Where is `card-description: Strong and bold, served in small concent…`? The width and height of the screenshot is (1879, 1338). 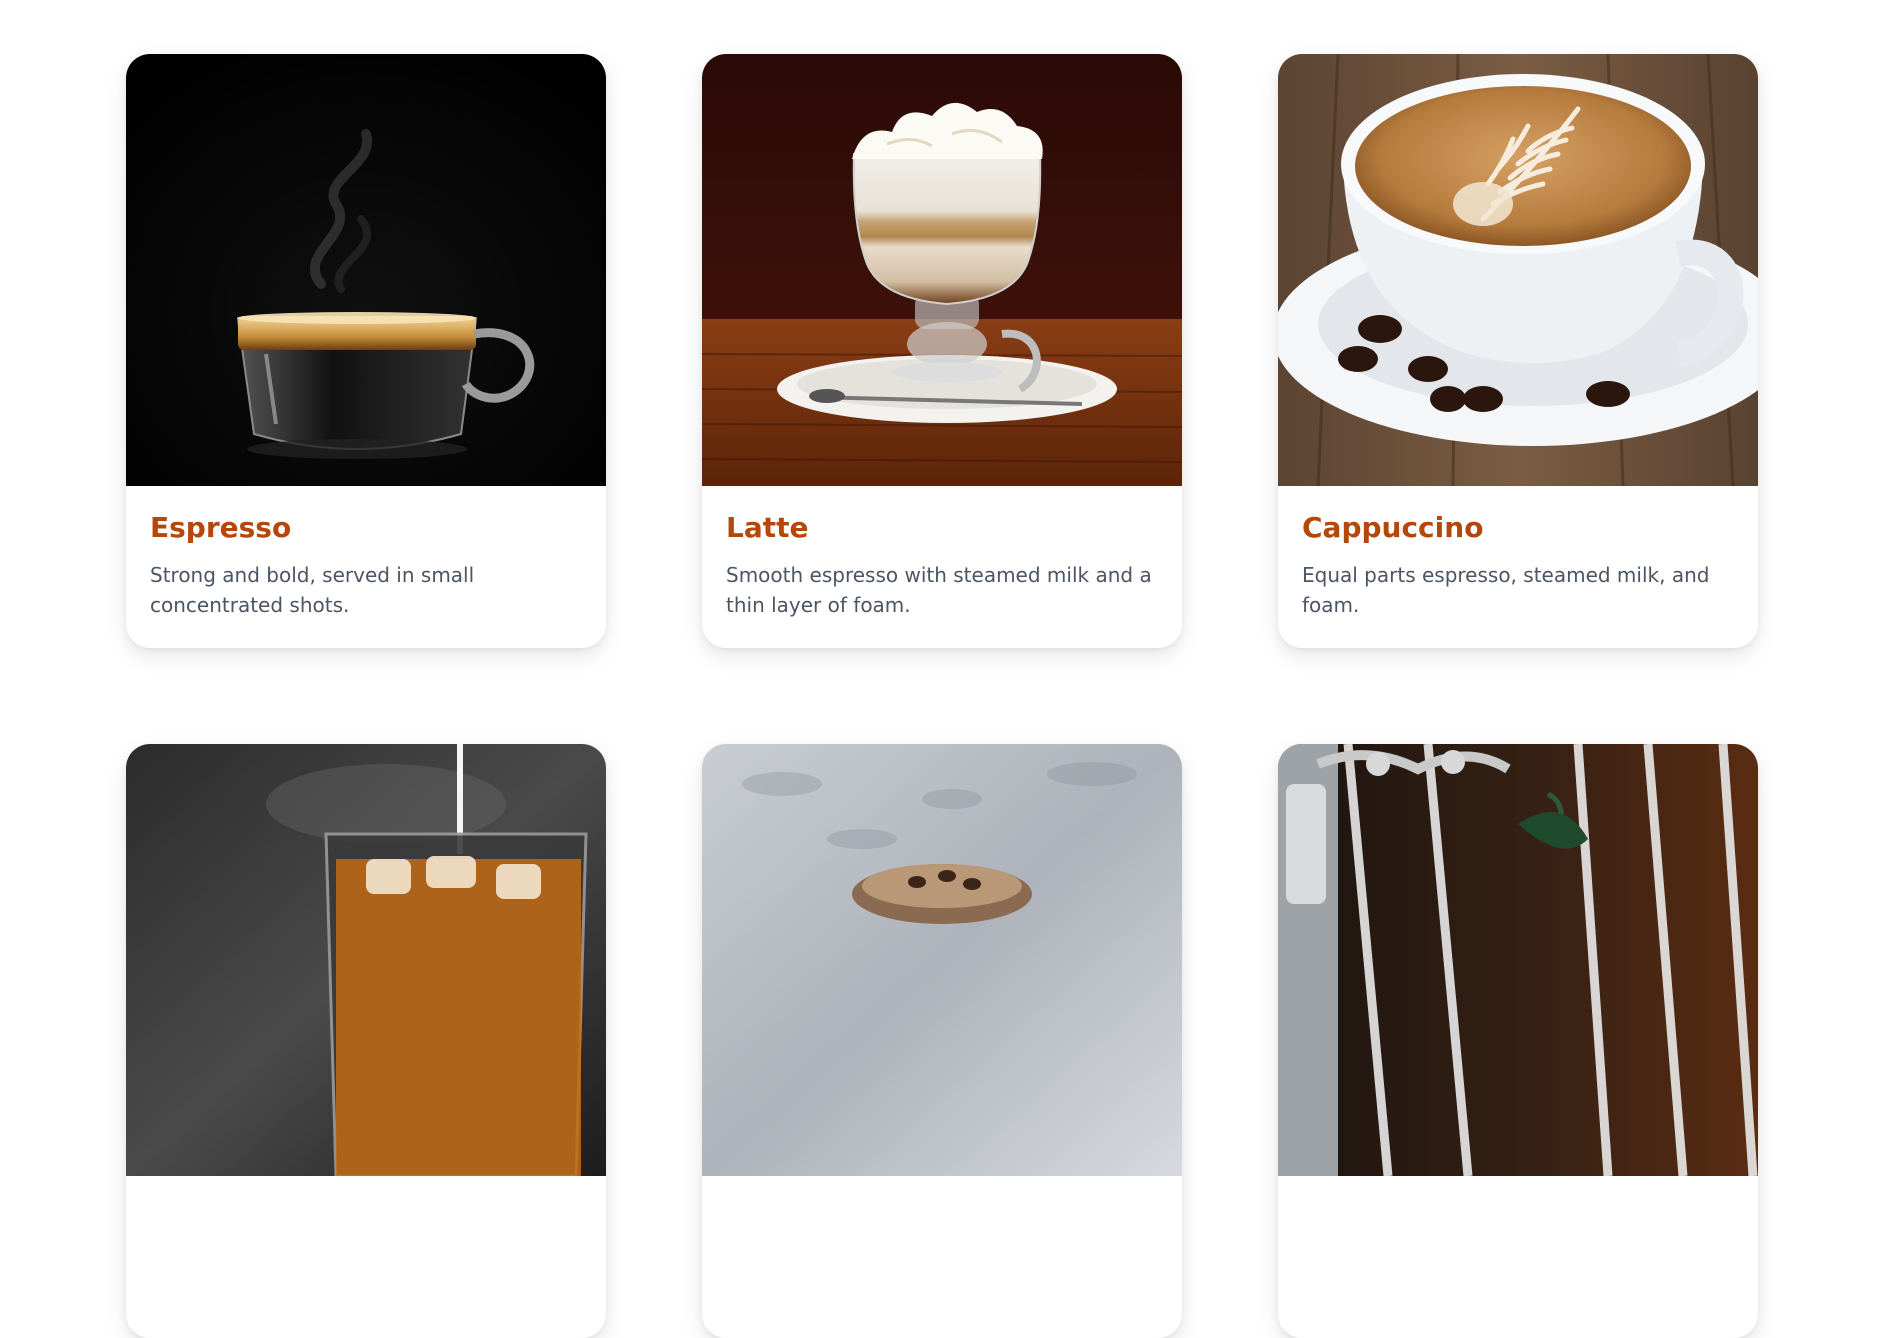 card-description: Strong and bold, served in small concent… is located at coordinates (312, 590).